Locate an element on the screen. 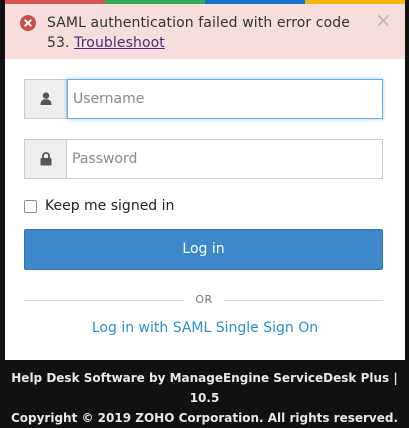  password-addon is located at coordinates (46, 159).